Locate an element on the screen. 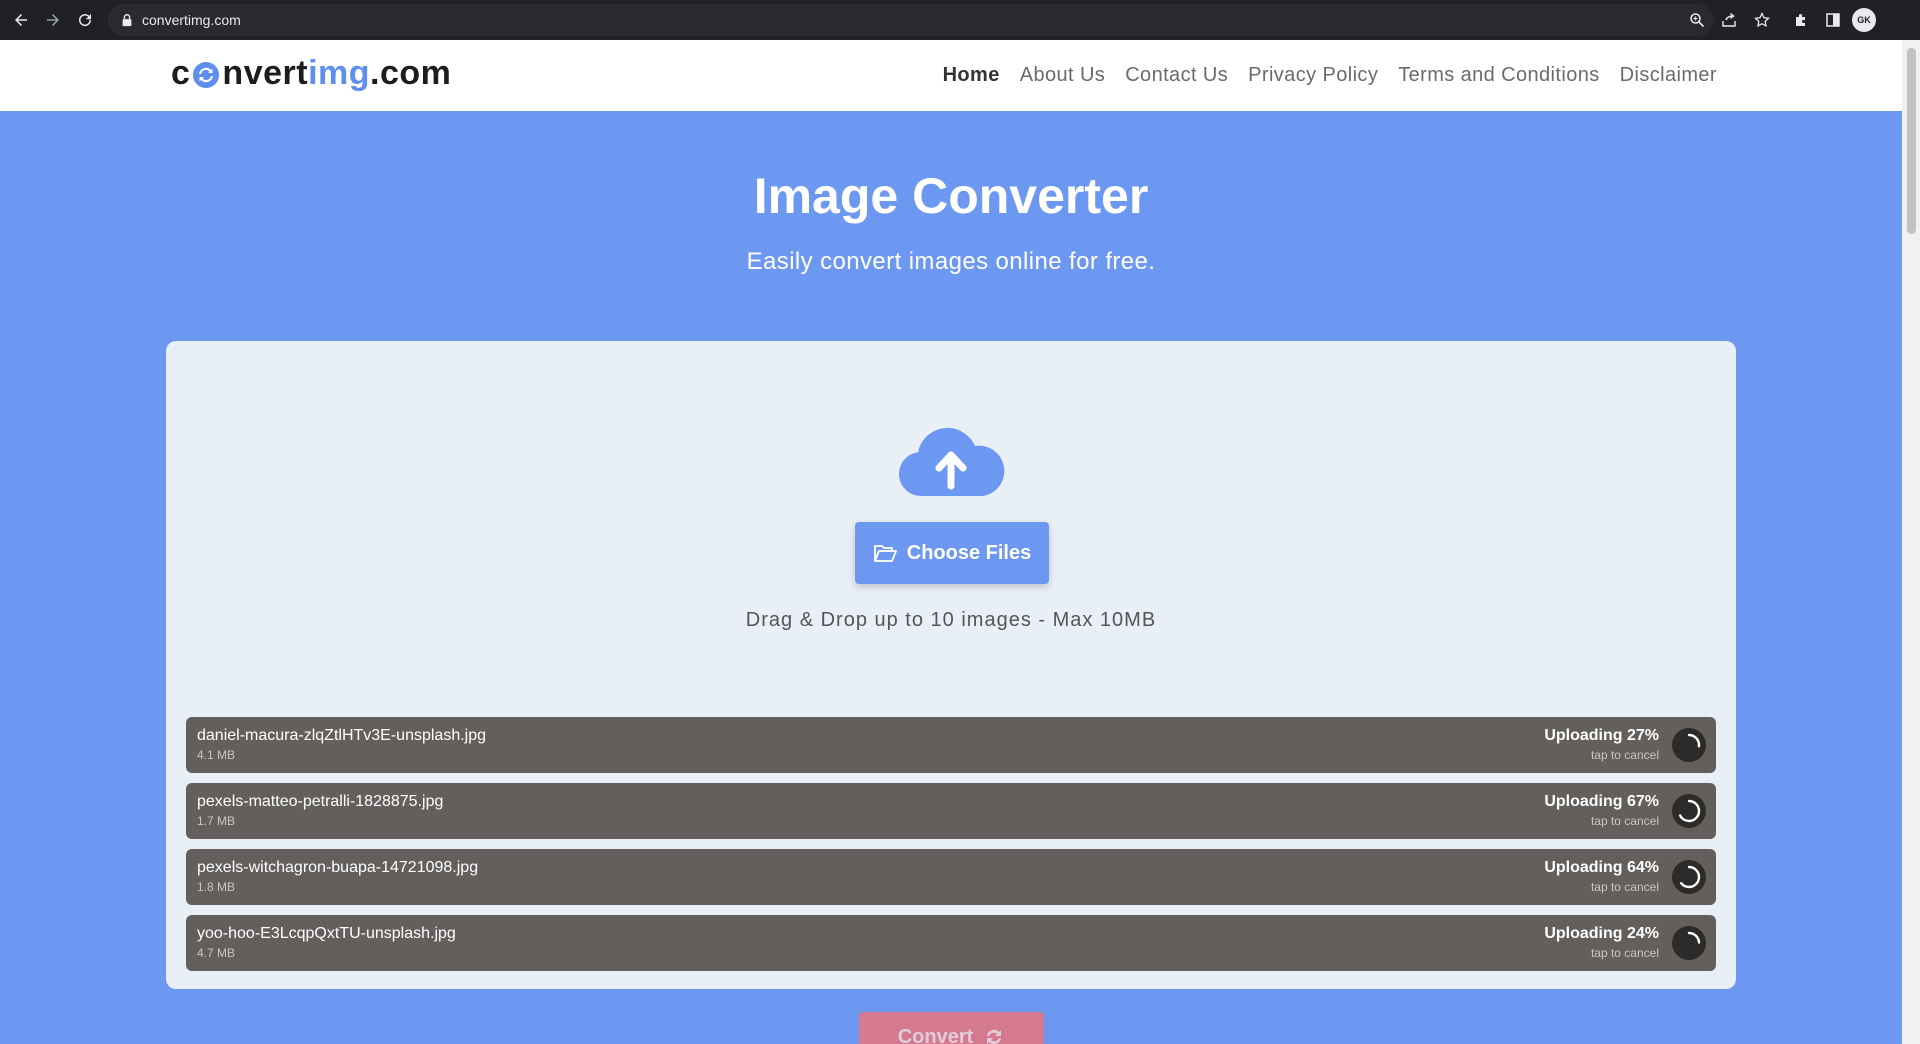 The height and width of the screenshot is (1044, 1920). page-title: Image Converter is located at coordinates (951, 196).